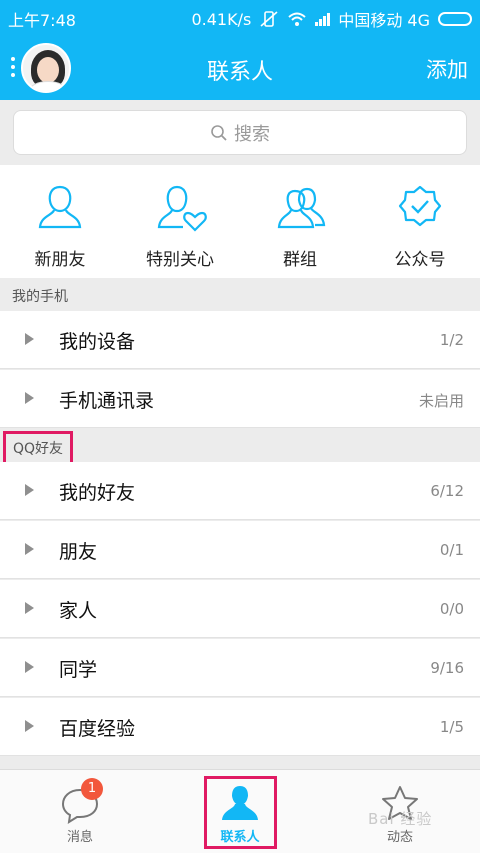 Image resolution: width=480 pixels, height=853 pixels. What do you see at coordinates (97, 729) in the screenshot?
I see `group-name: 百度经验` at bounding box center [97, 729].